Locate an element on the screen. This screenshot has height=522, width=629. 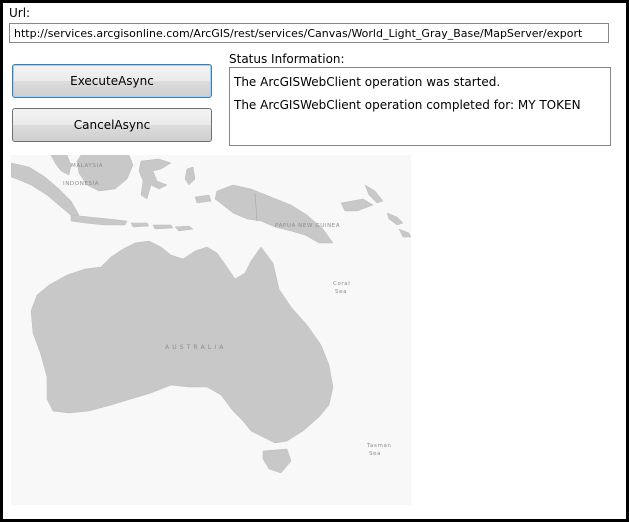
cancel-async-button: CancelAsync is located at coordinates (112, 125).